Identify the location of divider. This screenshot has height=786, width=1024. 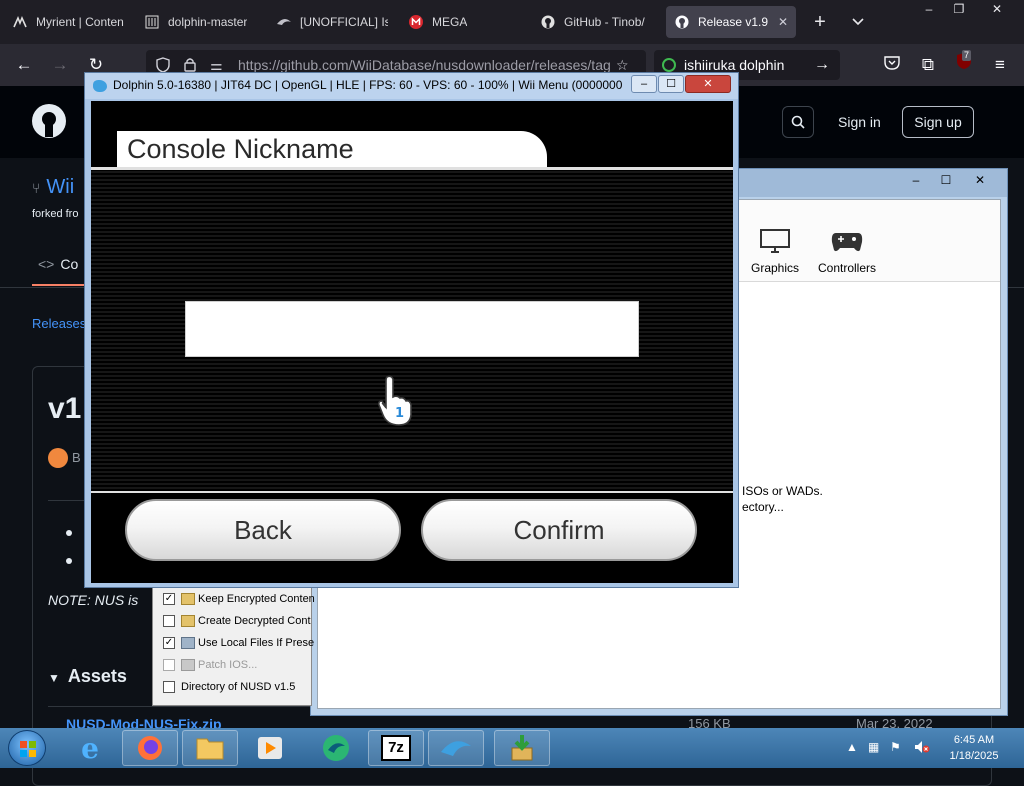
(412, 168).